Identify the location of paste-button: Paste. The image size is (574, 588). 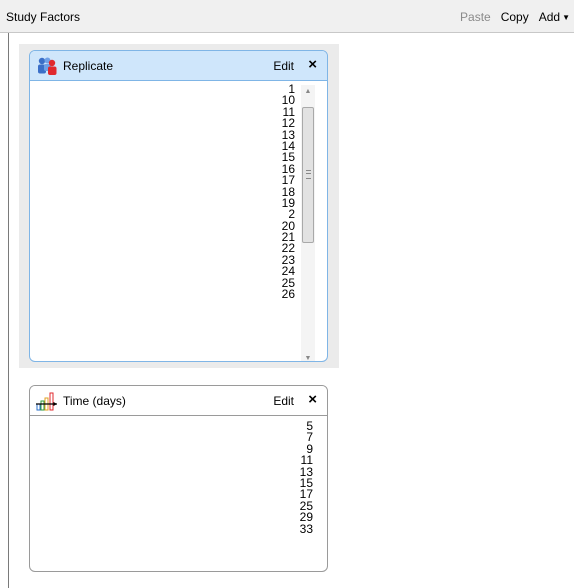
(475, 17).